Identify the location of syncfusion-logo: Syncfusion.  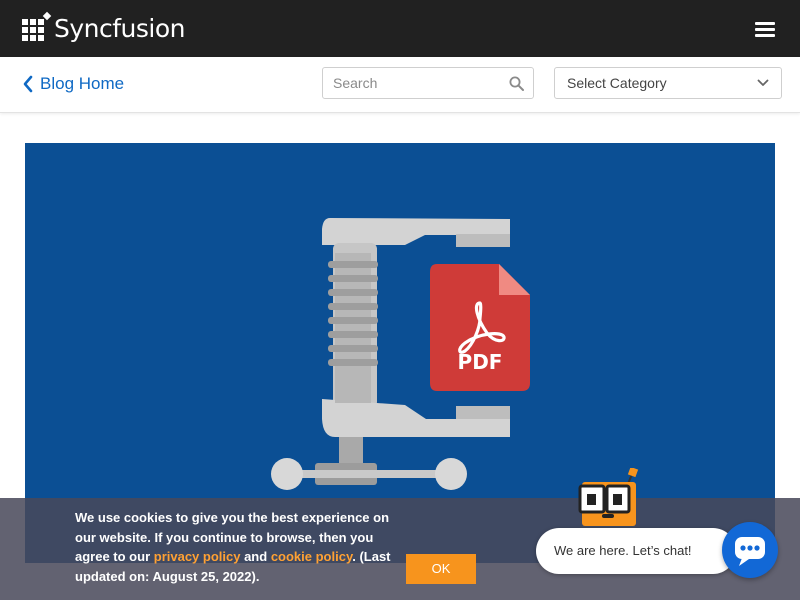
(104, 28).